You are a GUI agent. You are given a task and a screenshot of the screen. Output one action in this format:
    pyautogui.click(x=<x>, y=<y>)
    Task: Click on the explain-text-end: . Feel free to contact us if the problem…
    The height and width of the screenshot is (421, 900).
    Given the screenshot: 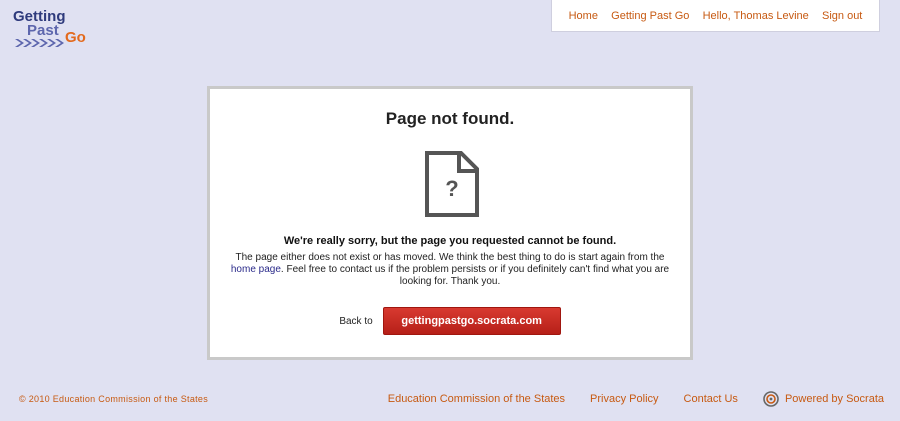 What is the action you would take?
    pyautogui.click(x=475, y=275)
    